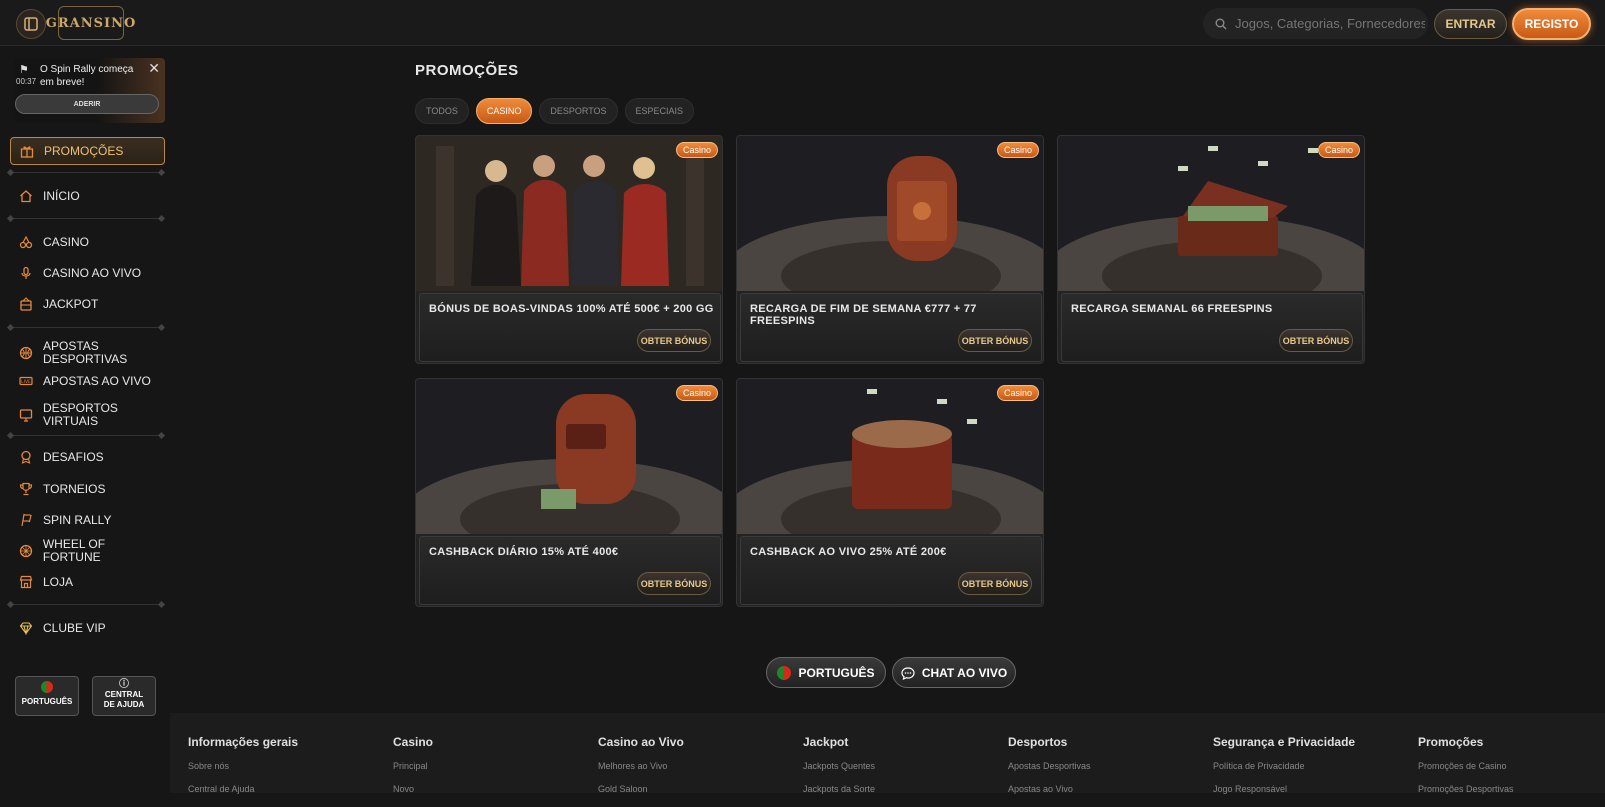 The image size is (1605, 807). Describe the element at coordinates (243, 766) in the screenshot. I see `footer-link: Sobre nós` at that location.